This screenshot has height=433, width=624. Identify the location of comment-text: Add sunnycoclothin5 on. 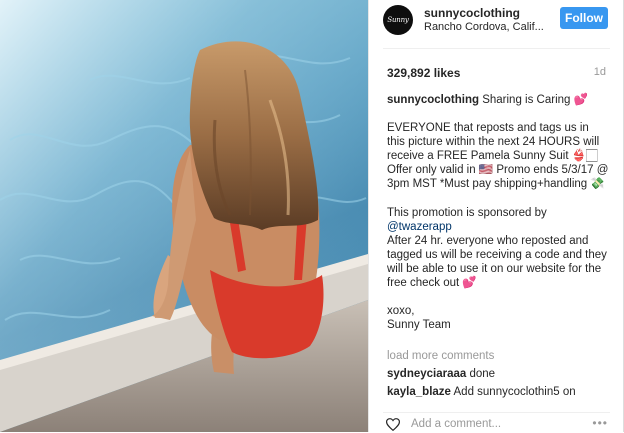
(514, 392).